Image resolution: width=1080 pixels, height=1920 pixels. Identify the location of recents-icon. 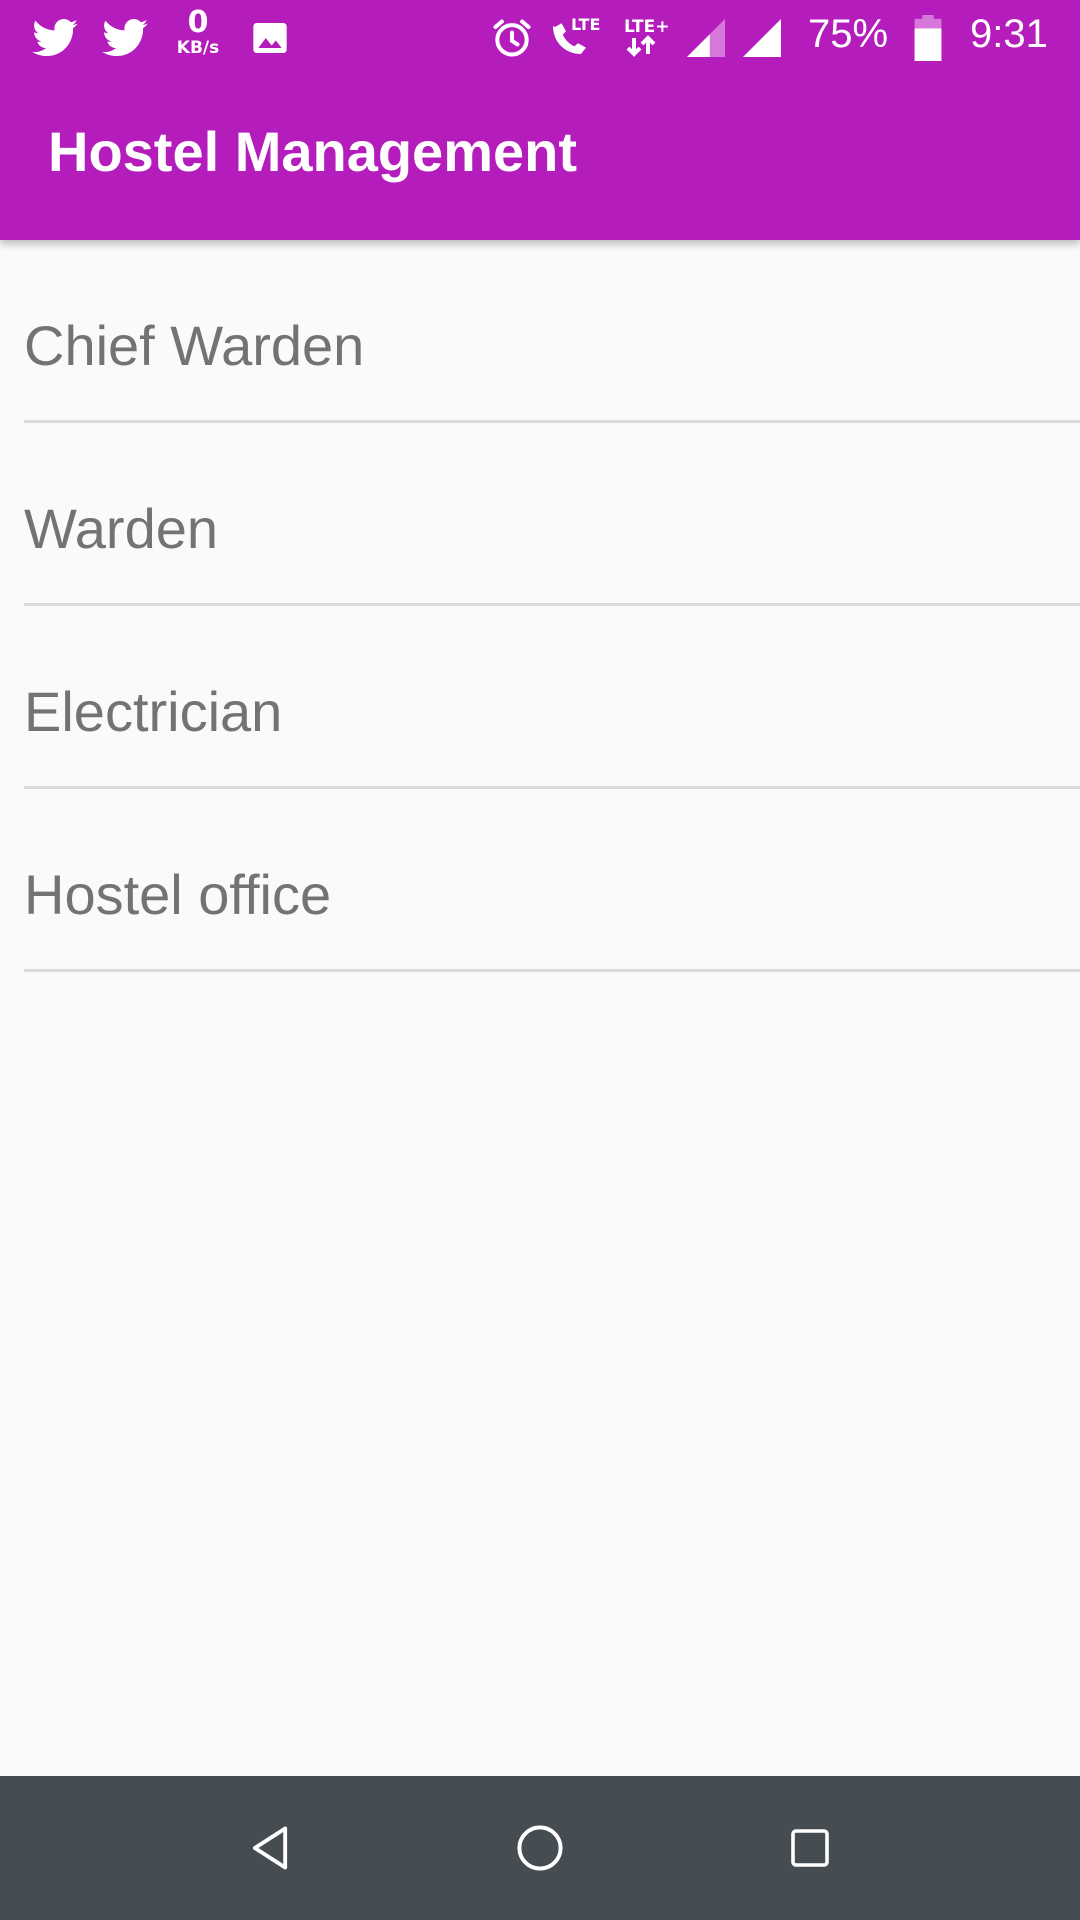
(810, 1848).